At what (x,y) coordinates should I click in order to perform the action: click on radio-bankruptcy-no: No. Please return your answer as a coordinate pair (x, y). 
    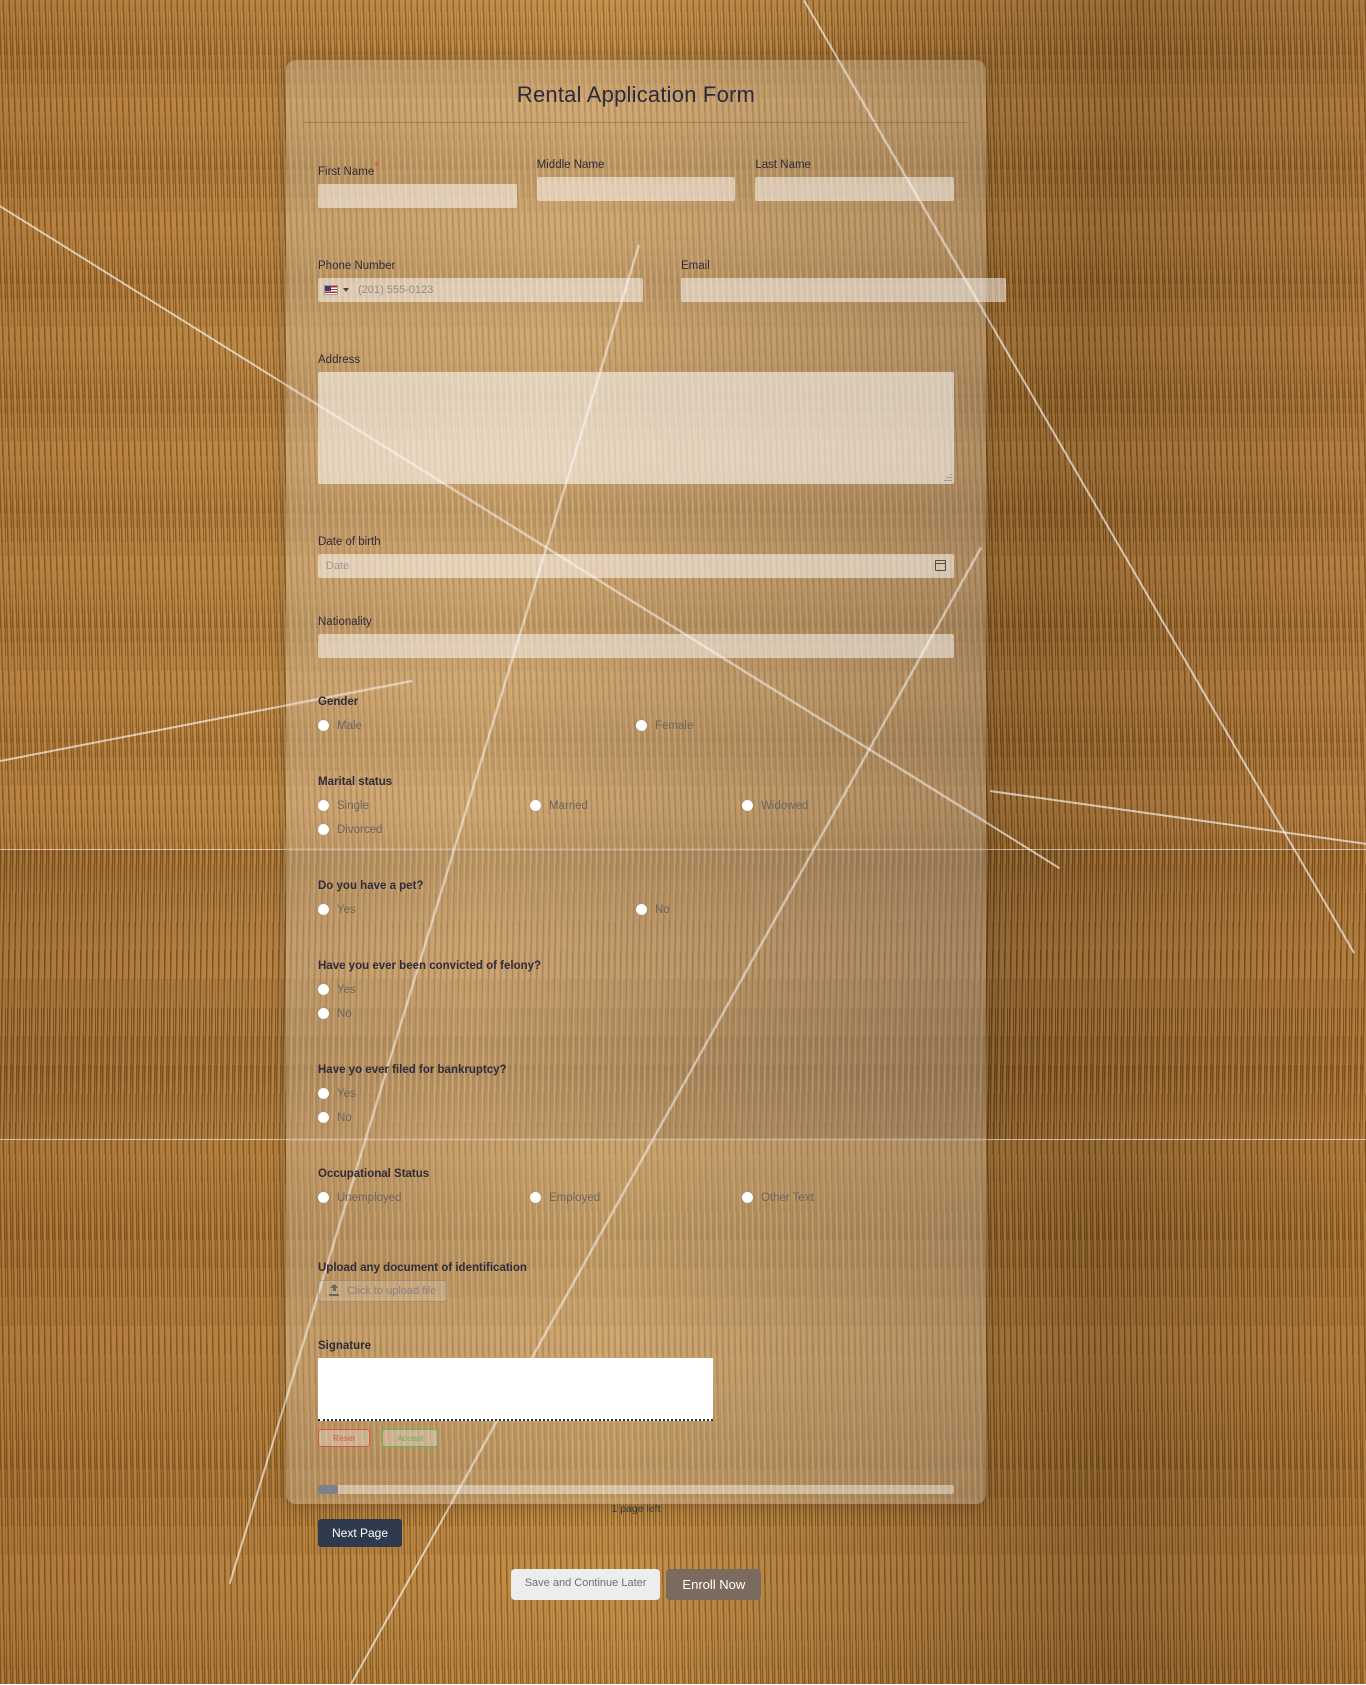
    Looking at the image, I should click on (636, 1118).